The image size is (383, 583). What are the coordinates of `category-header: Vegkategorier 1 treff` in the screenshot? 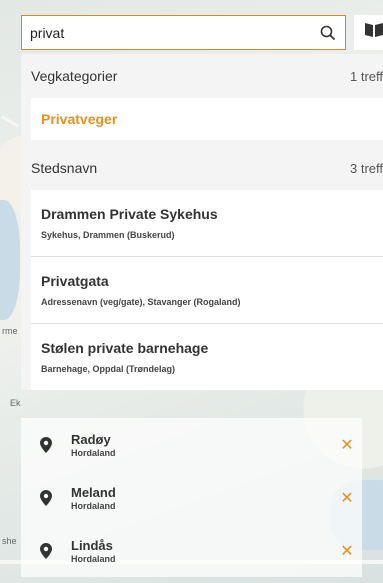 It's located at (202, 76).